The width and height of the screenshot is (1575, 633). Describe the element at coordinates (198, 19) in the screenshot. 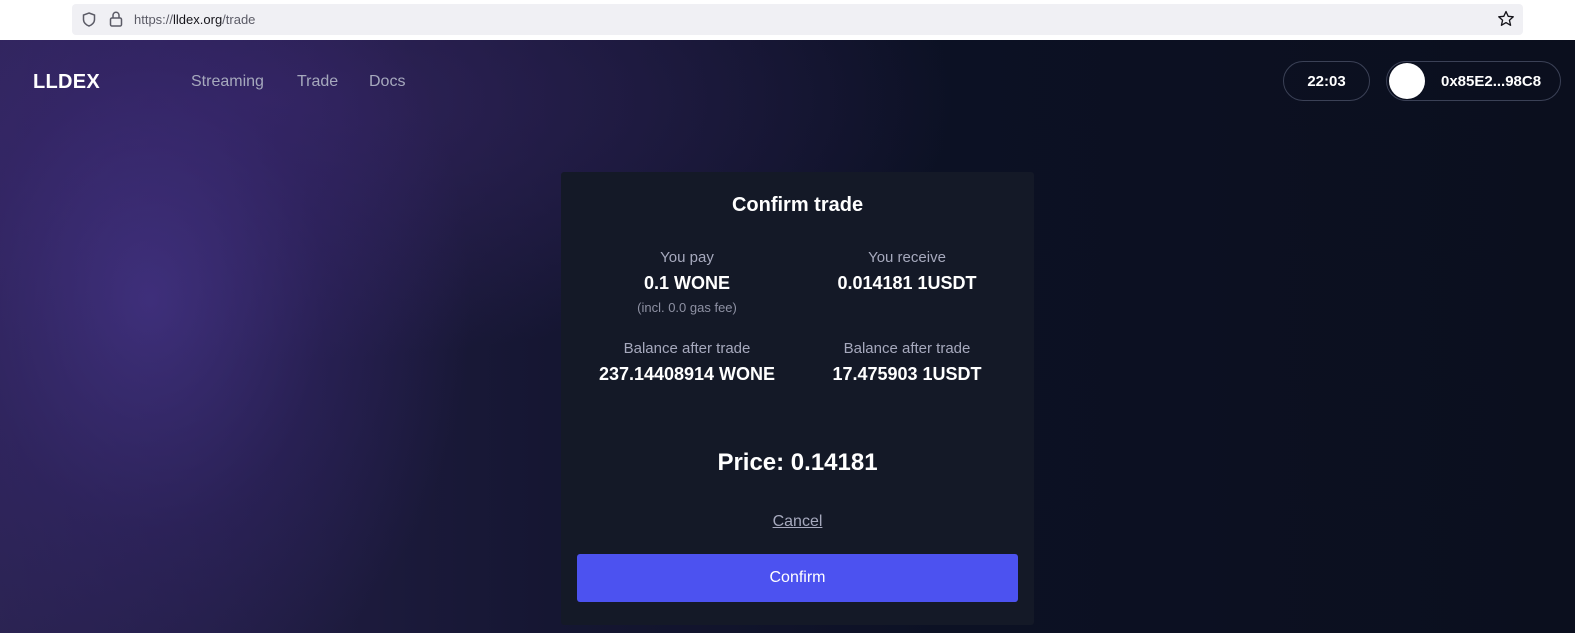

I see `url-host: lldex.org` at that location.